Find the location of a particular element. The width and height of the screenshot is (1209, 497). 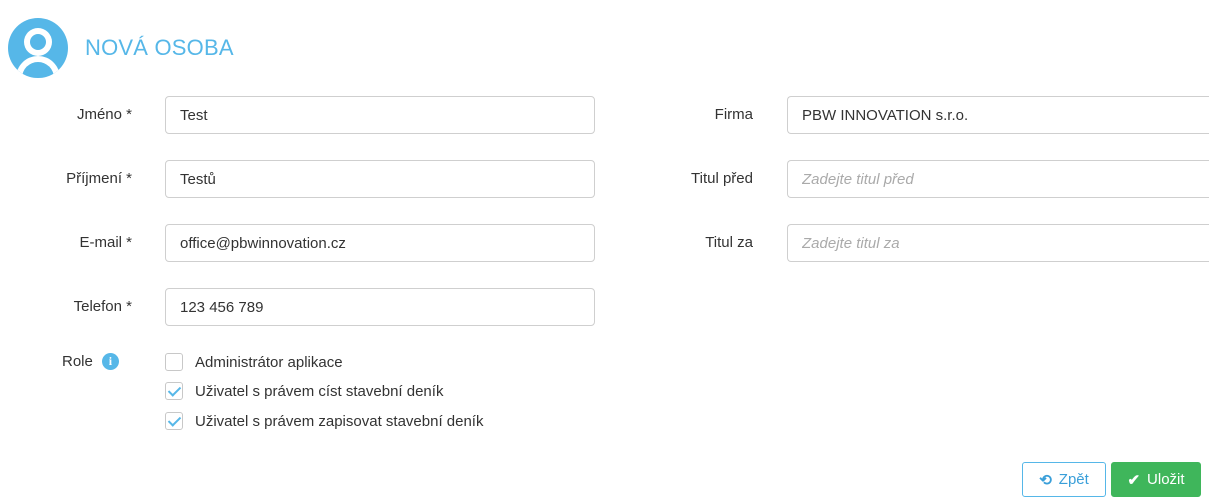

page-title: NOVÁ OSOBA is located at coordinates (159, 47).